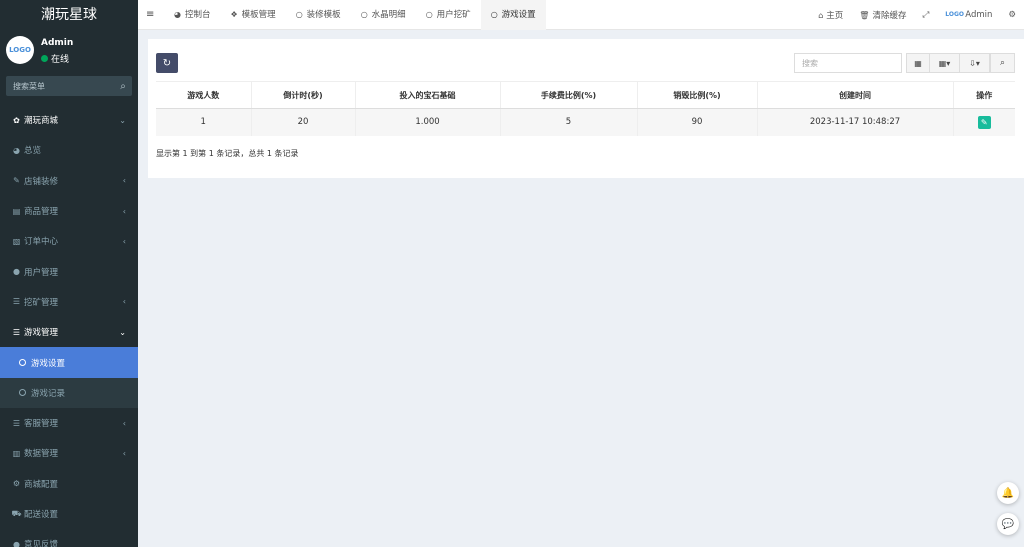 The image size is (1024, 547). Describe the element at coordinates (569, 95) in the screenshot. I see `column-header: 手续费比例(%)` at that location.